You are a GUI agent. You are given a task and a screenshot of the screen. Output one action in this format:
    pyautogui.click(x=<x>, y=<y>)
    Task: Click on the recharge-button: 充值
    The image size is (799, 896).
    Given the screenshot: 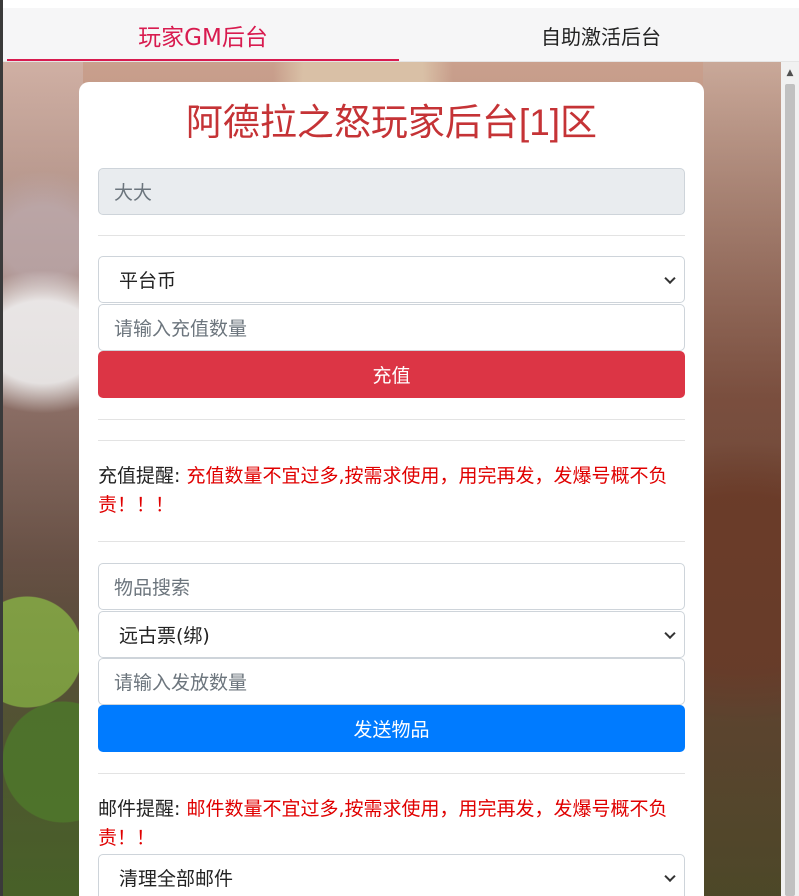 What is the action you would take?
    pyautogui.click(x=391, y=374)
    